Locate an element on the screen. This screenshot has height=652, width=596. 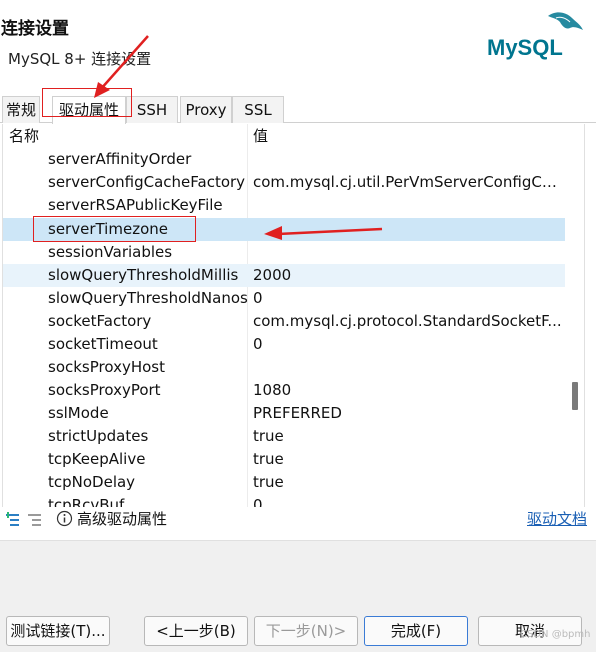
table-row: tcpNoDelay true is located at coordinates (284, 482).